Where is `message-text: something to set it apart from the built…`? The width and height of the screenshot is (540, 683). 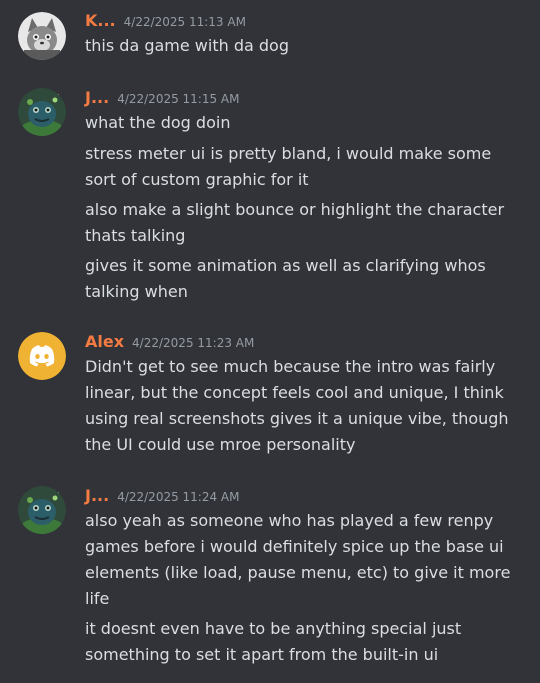 message-text: something to set it apart from the built… is located at coordinates (262, 654).